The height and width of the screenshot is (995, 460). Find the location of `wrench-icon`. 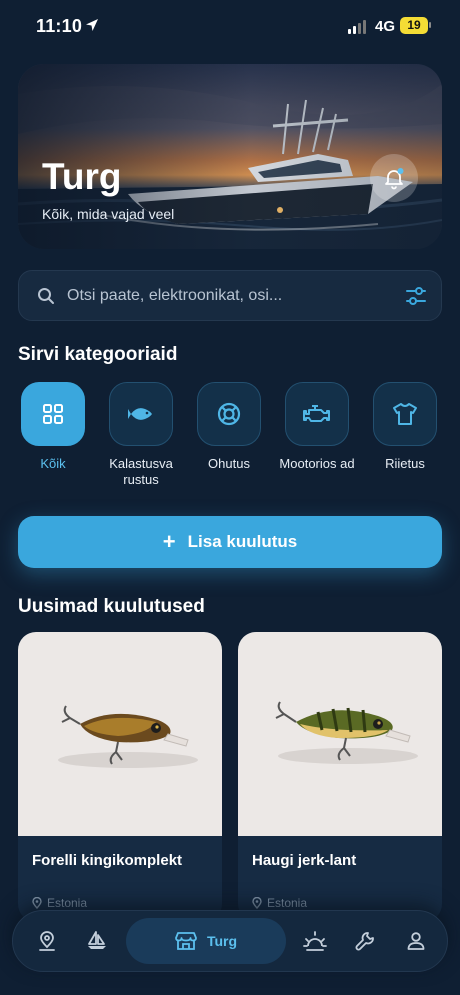

wrench-icon is located at coordinates (364, 941).